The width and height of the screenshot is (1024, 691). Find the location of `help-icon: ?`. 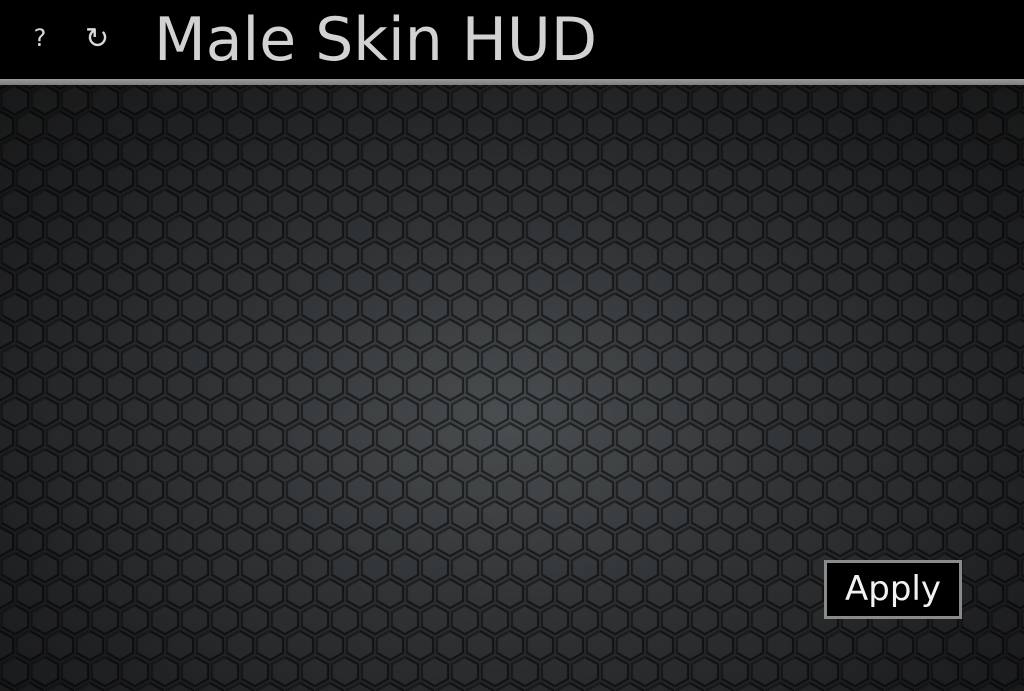

help-icon: ? is located at coordinates (40, 38).